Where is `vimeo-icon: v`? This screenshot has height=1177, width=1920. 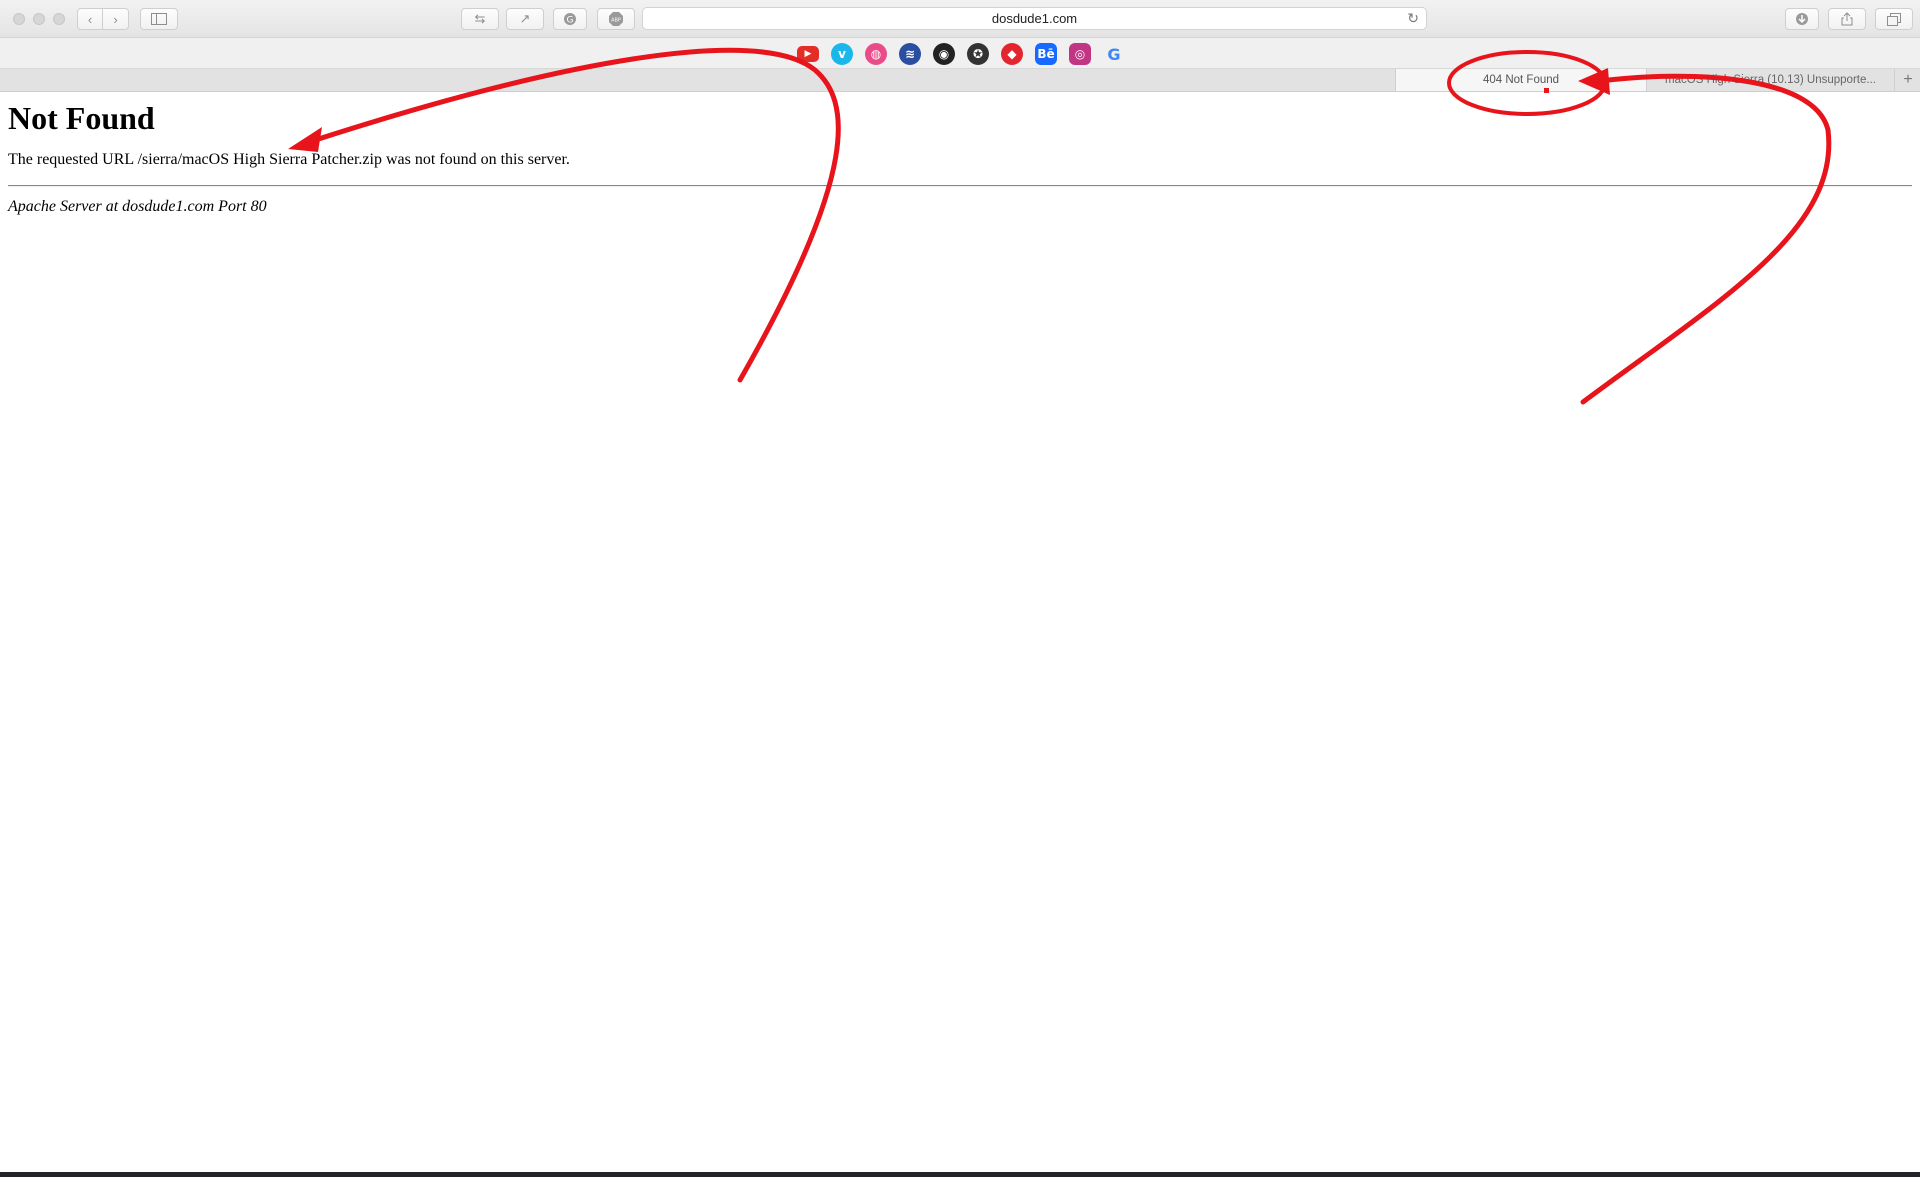 vimeo-icon: v is located at coordinates (842, 54).